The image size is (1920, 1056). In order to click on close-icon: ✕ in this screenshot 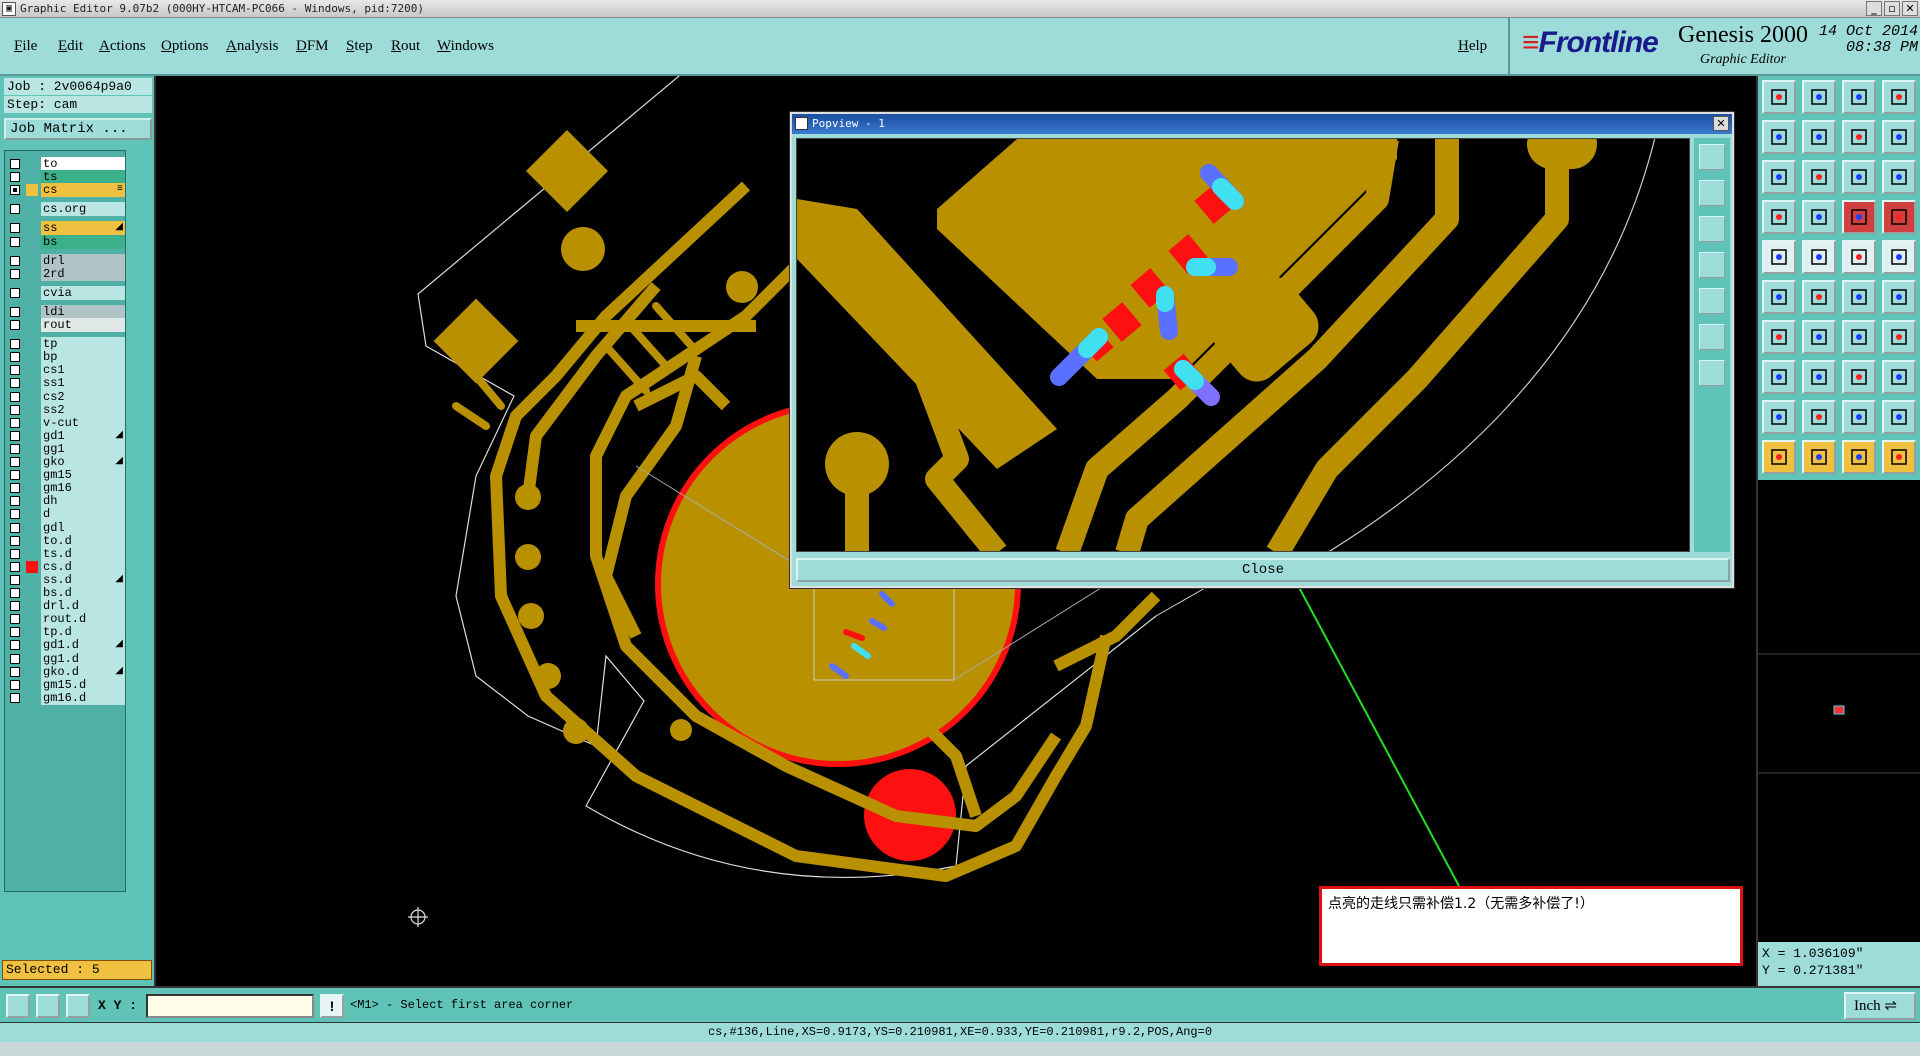, I will do `click(1910, 8)`.